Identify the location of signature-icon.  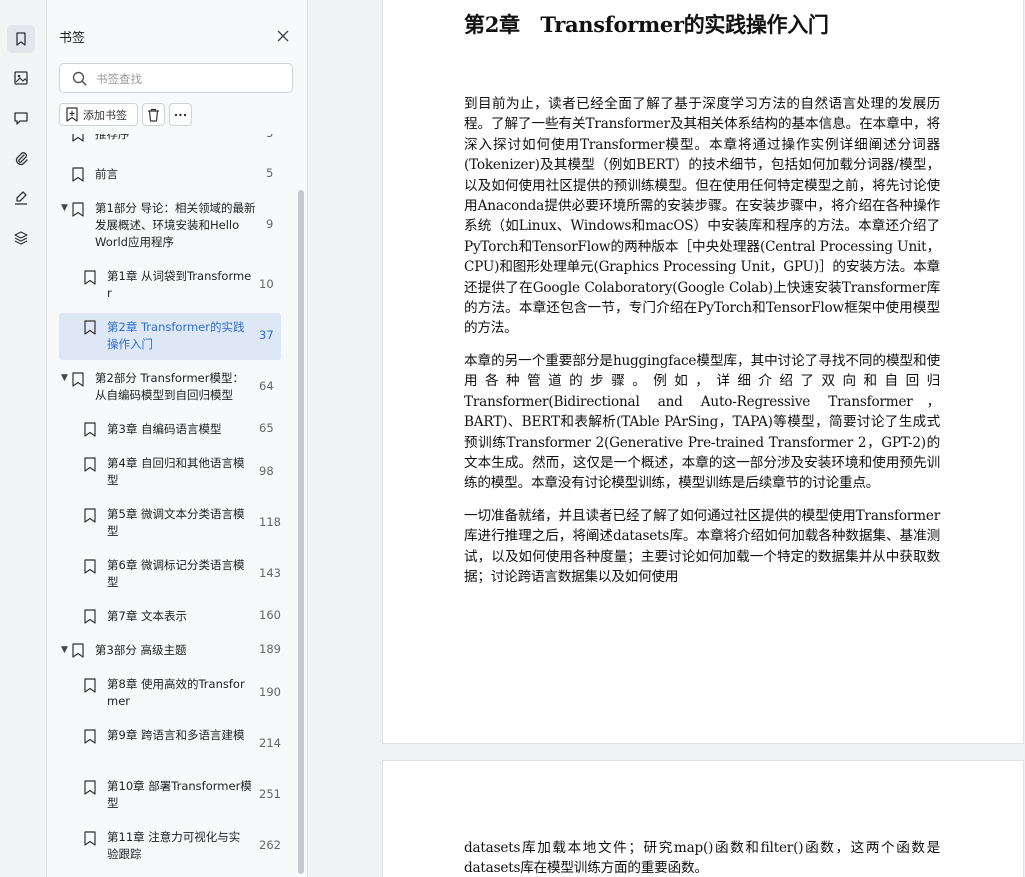
(21, 198).